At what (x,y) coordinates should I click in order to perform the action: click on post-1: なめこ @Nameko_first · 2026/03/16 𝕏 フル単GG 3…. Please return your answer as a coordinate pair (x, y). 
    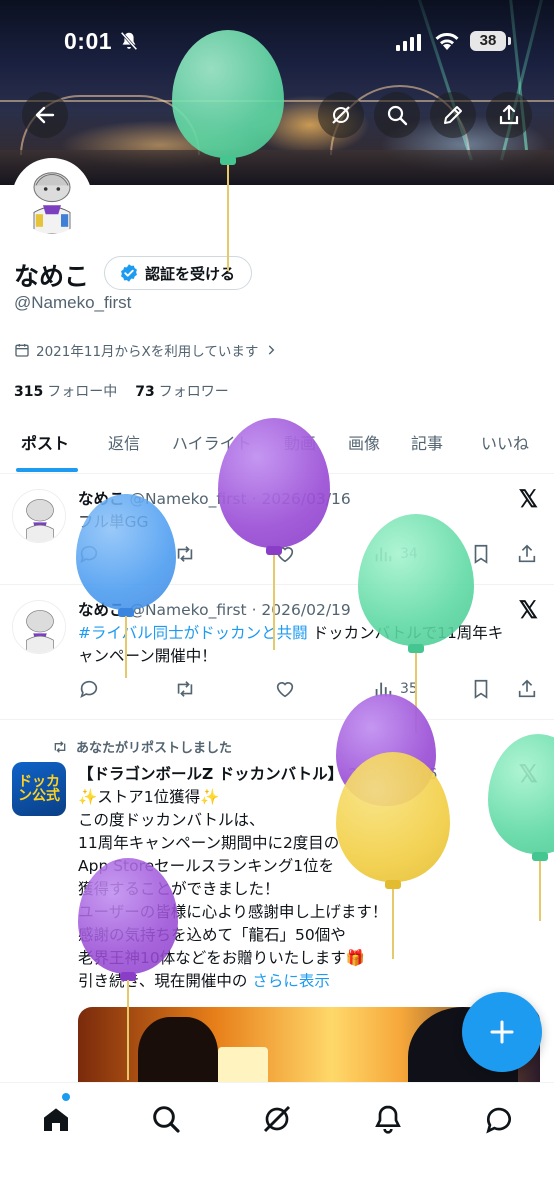
    Looking at the image, I should click on (277, 530).